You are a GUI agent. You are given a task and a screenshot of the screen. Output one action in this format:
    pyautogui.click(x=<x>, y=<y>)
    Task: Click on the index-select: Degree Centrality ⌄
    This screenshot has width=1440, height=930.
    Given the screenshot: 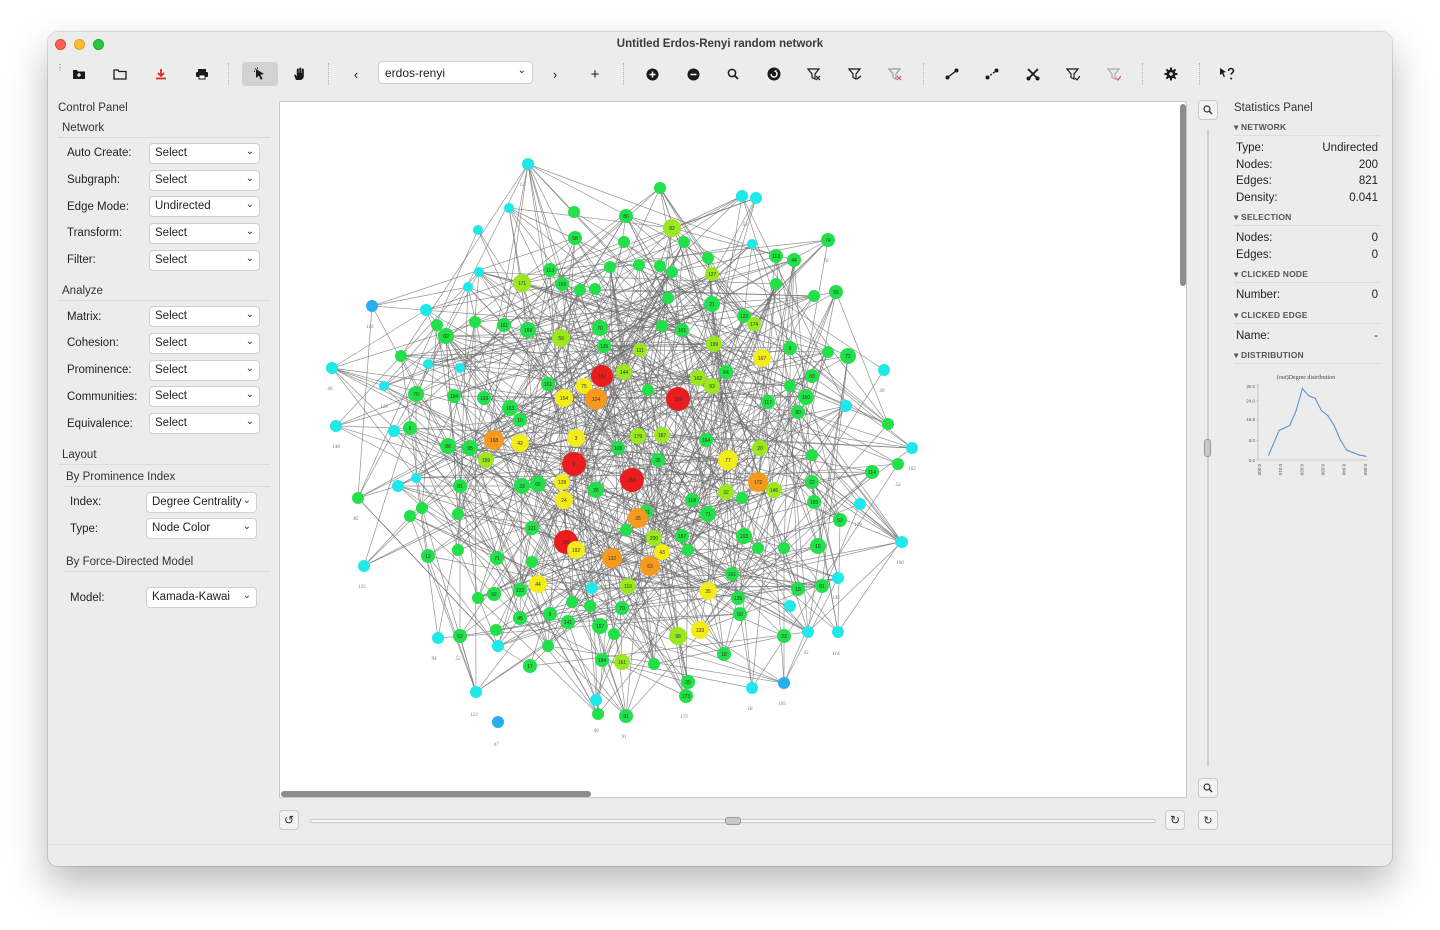 What is the action you would take?
    pyautogui.click(x=201, y=502)
    